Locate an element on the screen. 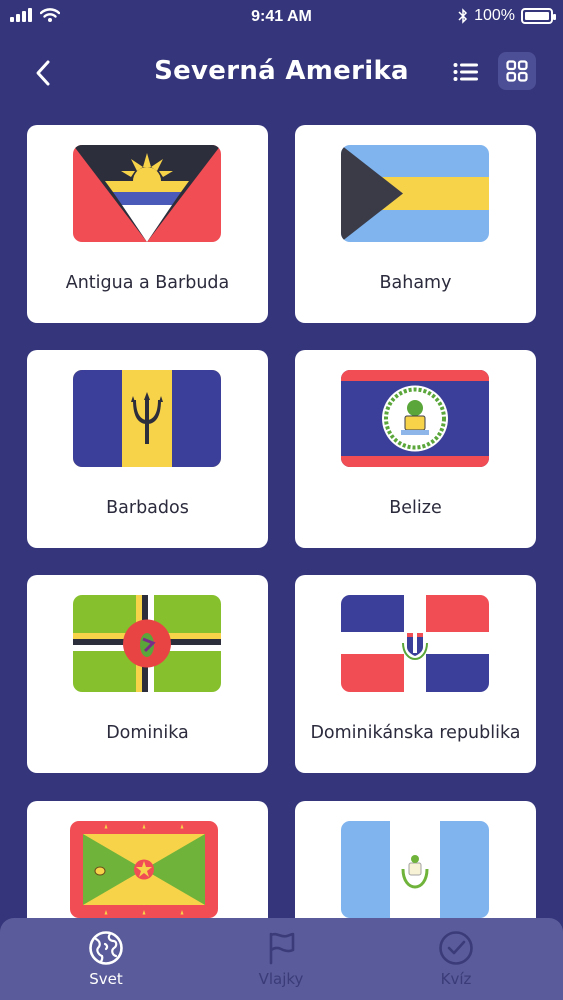  tab-bar: Svet Vlajky Kvíz is located at coordinates (281, 959).